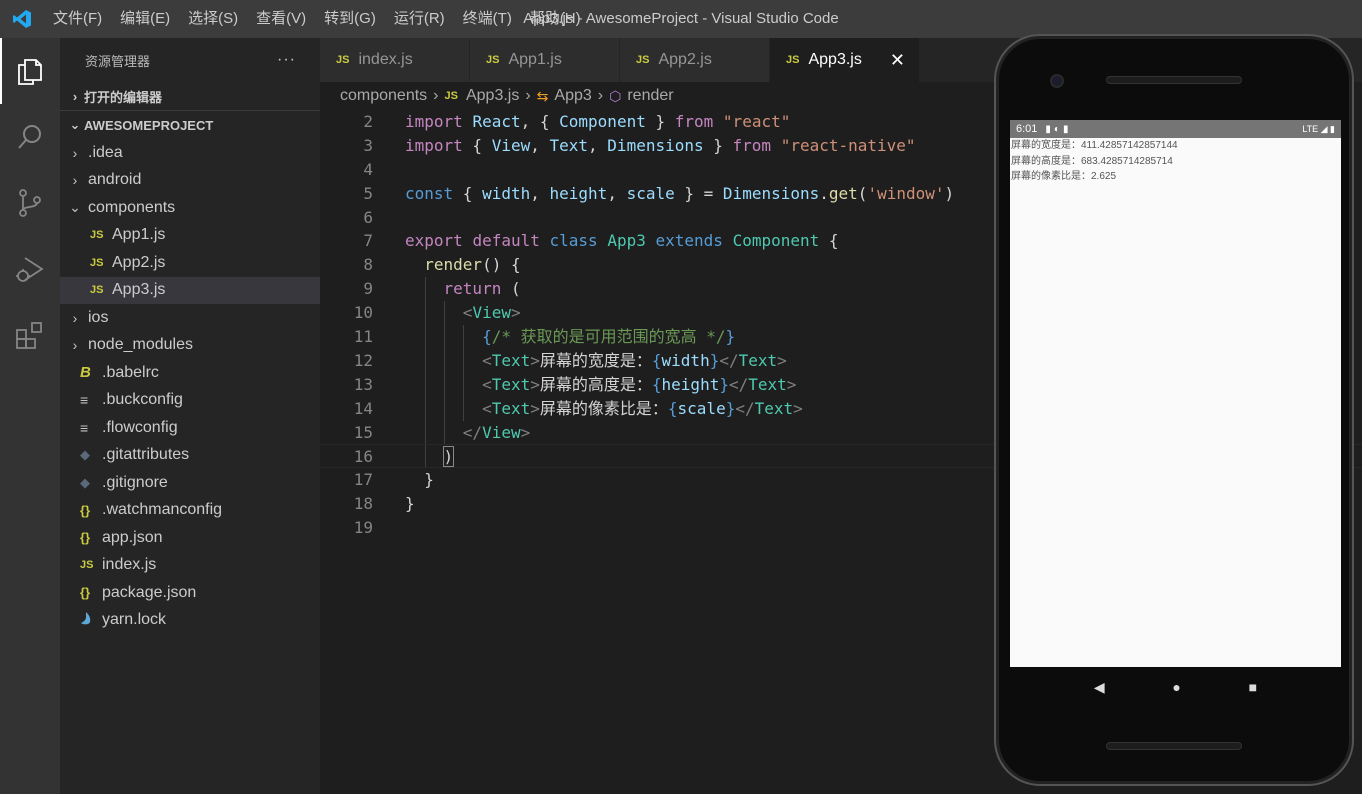 The width and height of the screenshot is (1362, 794). I want to click on menu-run: 运行(R), so click(419, 19).